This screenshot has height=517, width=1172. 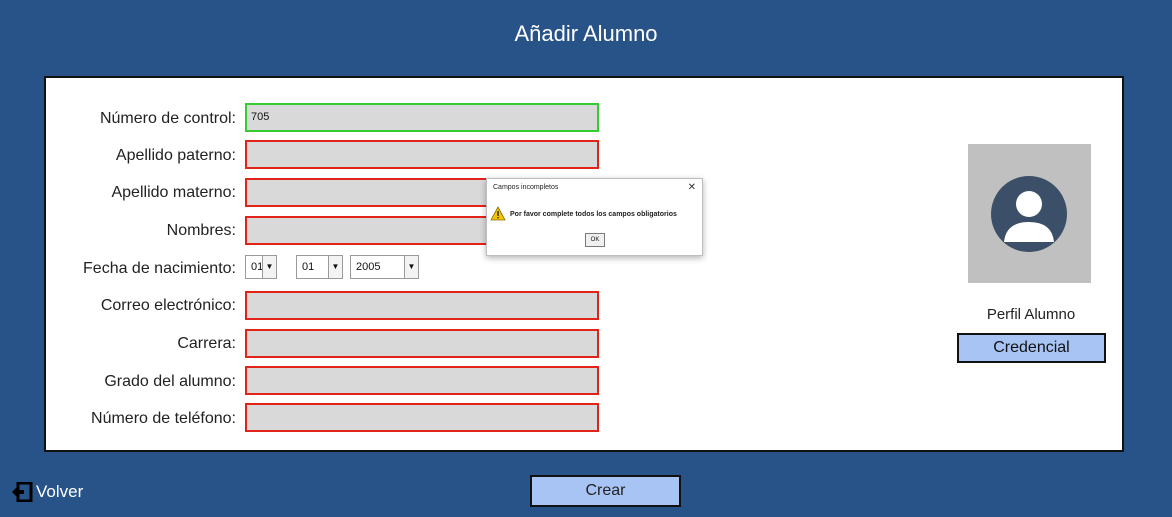 I want to click on volver-label: Volver, so click(x=60, y=491).